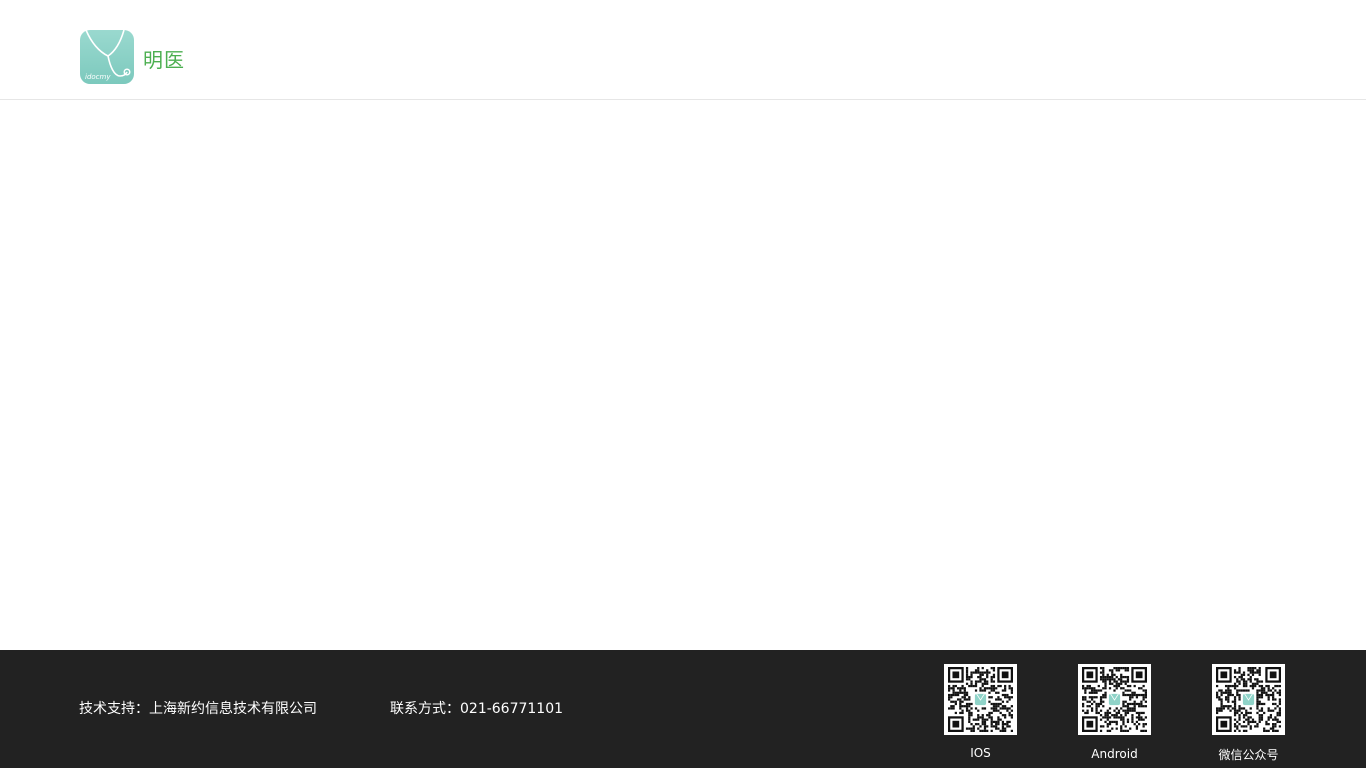 This screenshot has width=1366, height=768. I want to click on site-logo-link: idocmy 明医, so click(132, 57).